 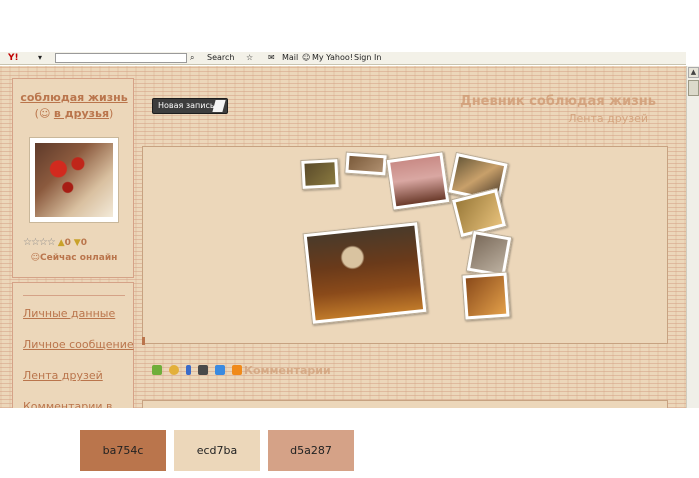 I want to click on swatch-label: d5a287, so click(x=311, y=450).